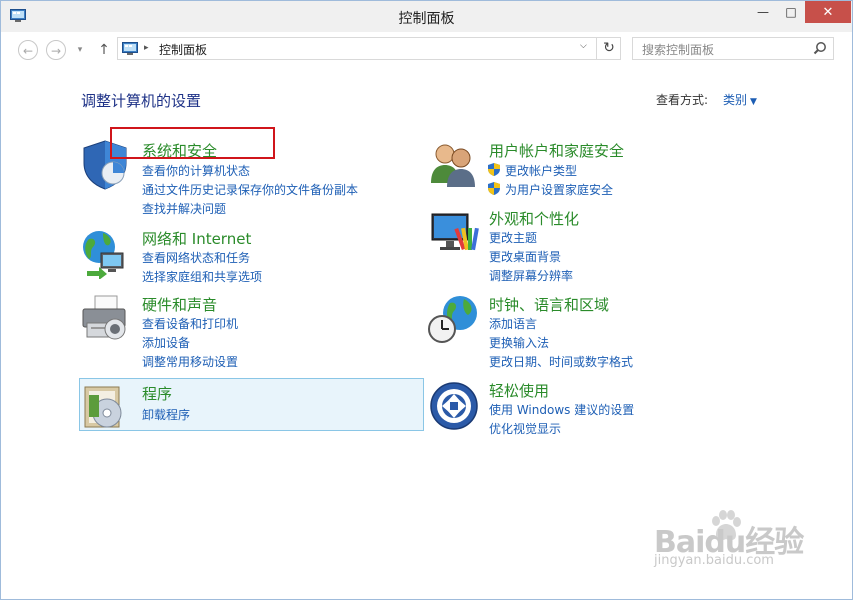 The image size is (853, 600). I want to click on category-title-clock-language-region: 时钟、语言和区域, so click(549, 304).